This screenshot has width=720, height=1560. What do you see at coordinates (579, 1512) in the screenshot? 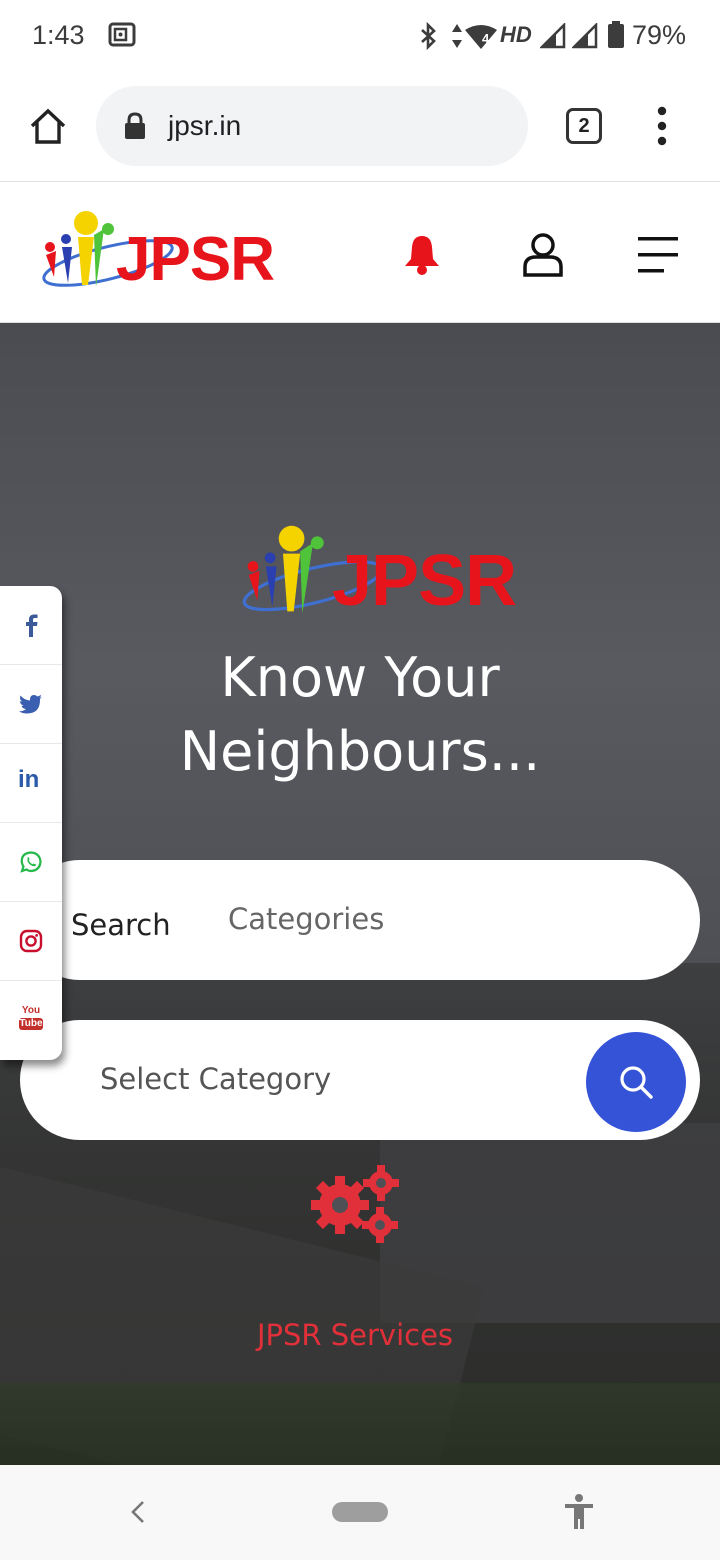
I see `accessibility-icon` at bounding box center [579, 1512].